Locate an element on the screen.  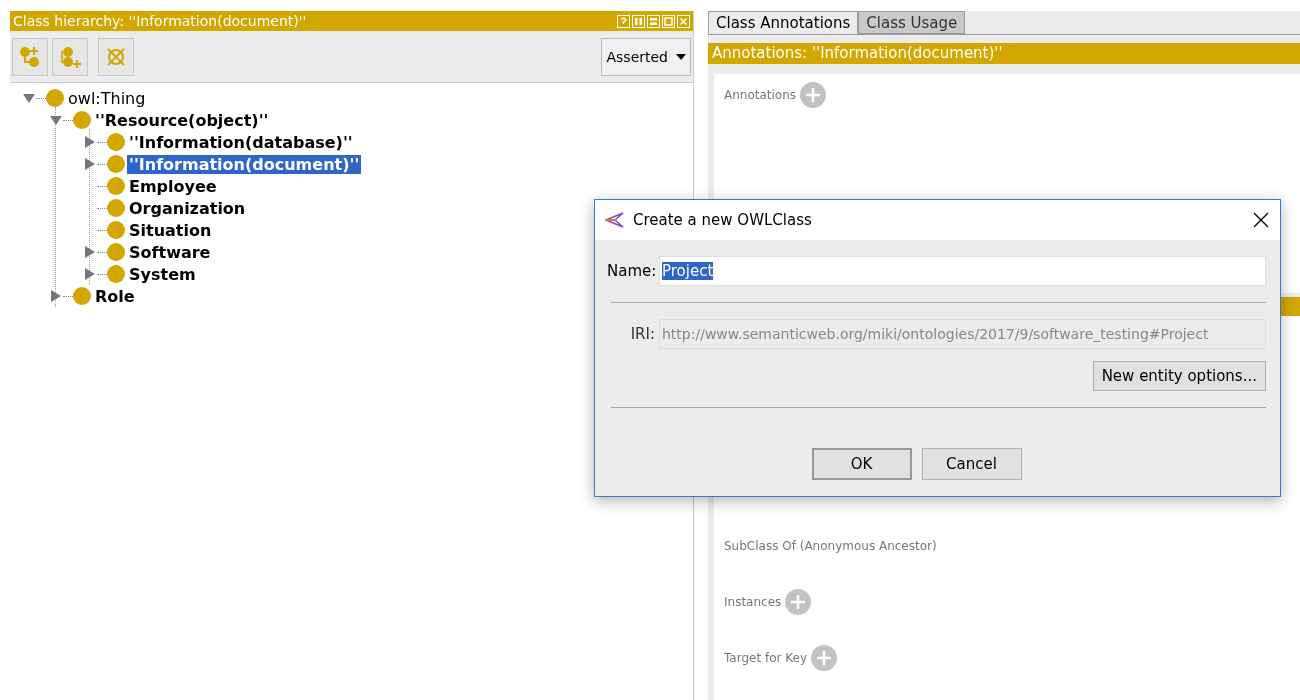
tree-item: Software is located at coordinates (170, 252).